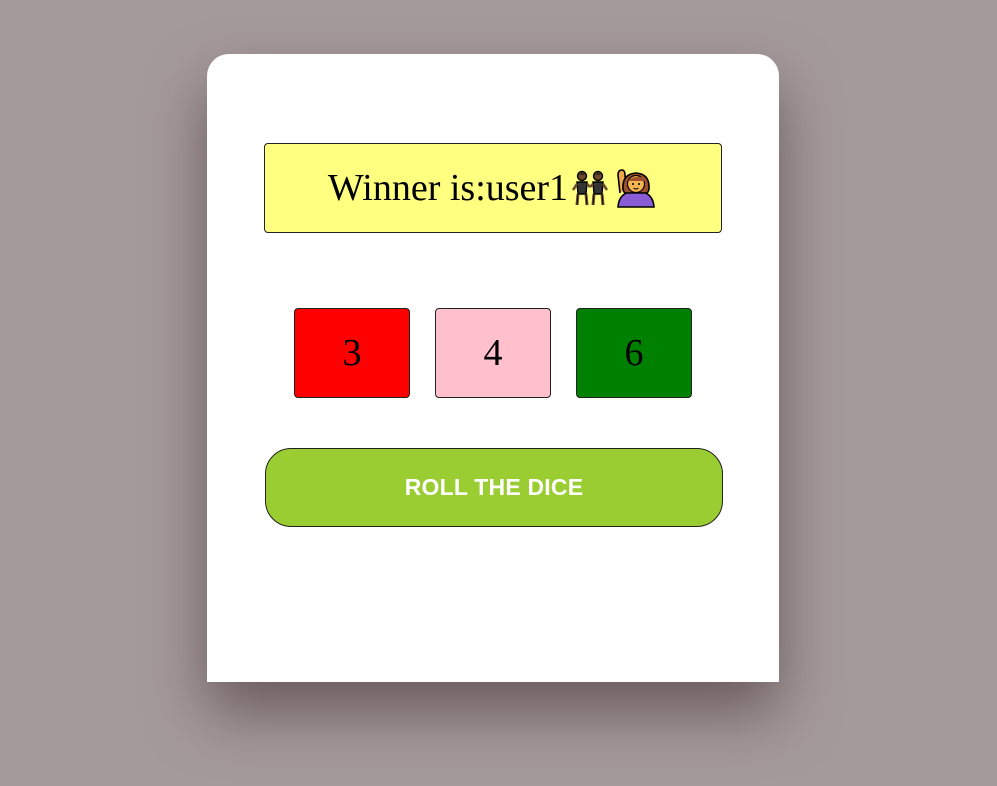  I want to click on winner-prefix: Winner is:, so click(406, 188).